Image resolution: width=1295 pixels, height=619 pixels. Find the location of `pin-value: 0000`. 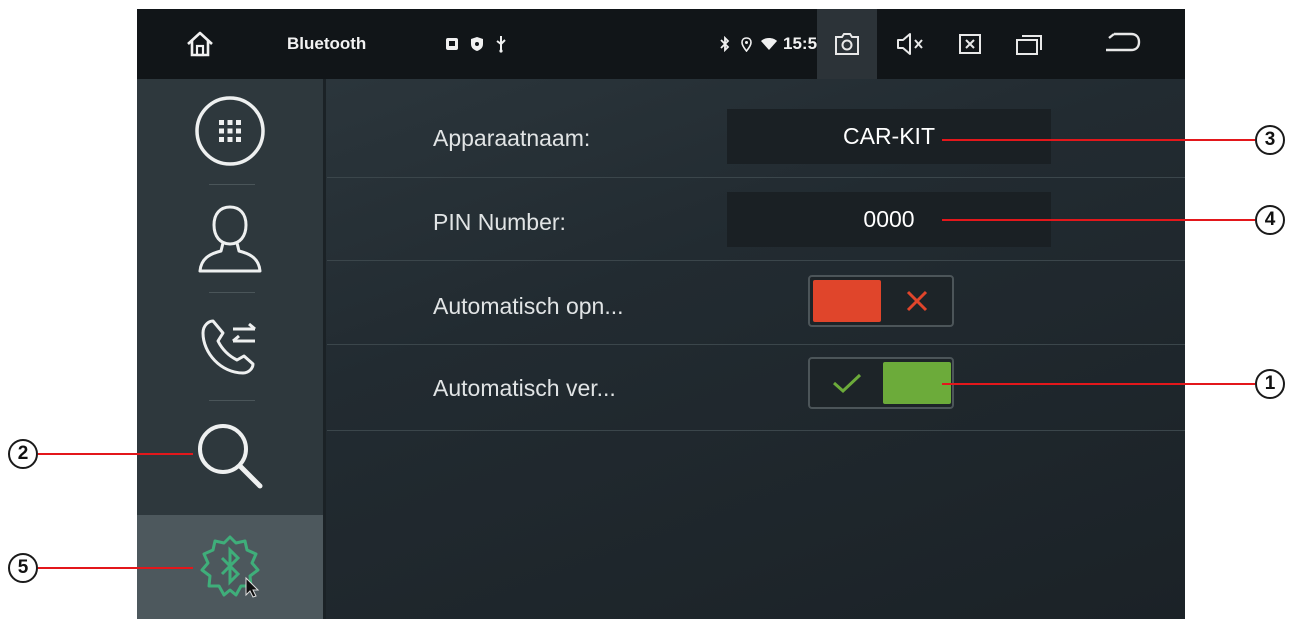

pin-value: 0000 is located at coordinates (889, 219).